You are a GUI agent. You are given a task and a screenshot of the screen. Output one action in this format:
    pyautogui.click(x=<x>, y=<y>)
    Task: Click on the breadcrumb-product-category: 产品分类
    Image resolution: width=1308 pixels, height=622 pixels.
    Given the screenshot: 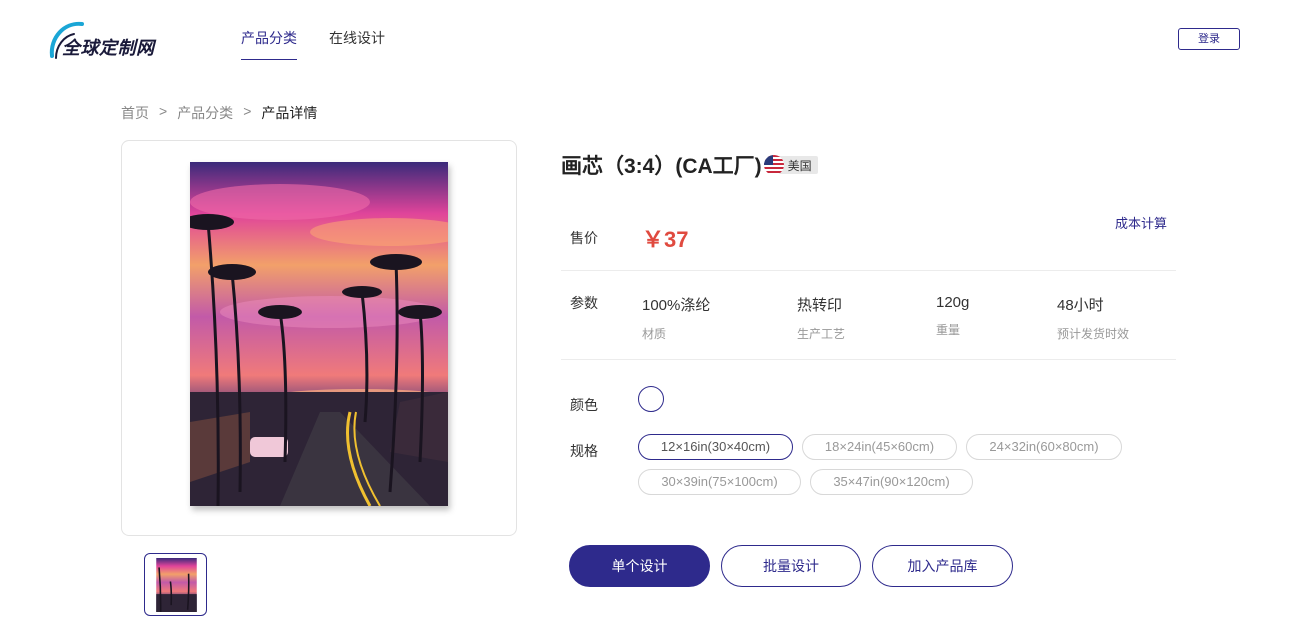 What is the action you would take?
    pyautogui.click(x=205, y=113)
    